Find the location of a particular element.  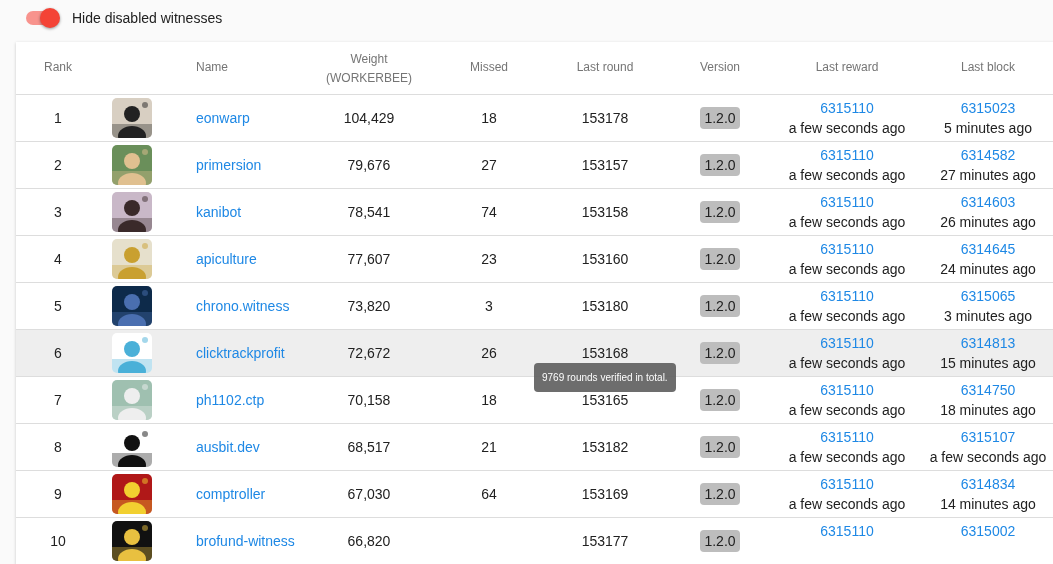

last-block-link: 6314750 is located at coordinates (988, 390).